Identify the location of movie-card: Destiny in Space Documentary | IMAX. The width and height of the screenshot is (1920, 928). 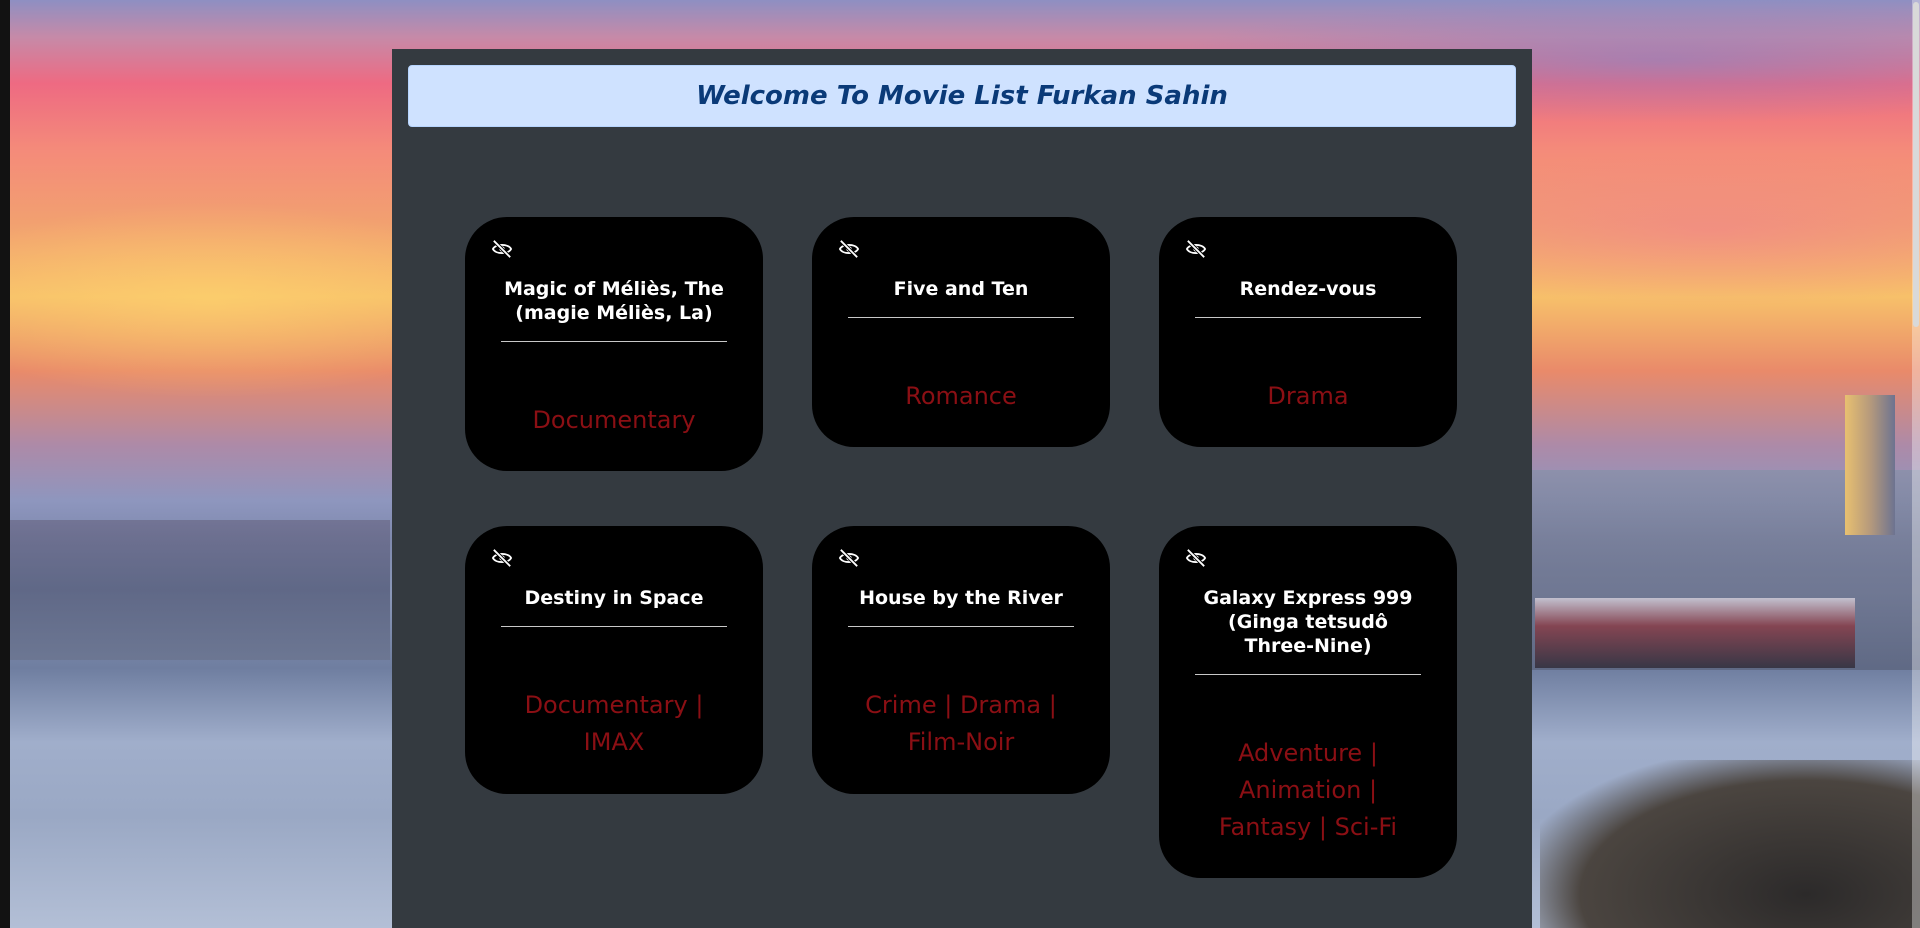
(614, 660).